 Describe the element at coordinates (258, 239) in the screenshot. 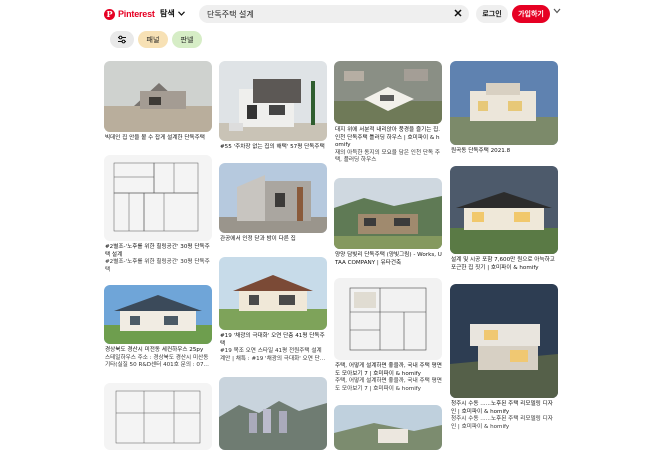

I see `pin-caption: 관공에서 인정 닫과 밤이 다른 집` at that location.